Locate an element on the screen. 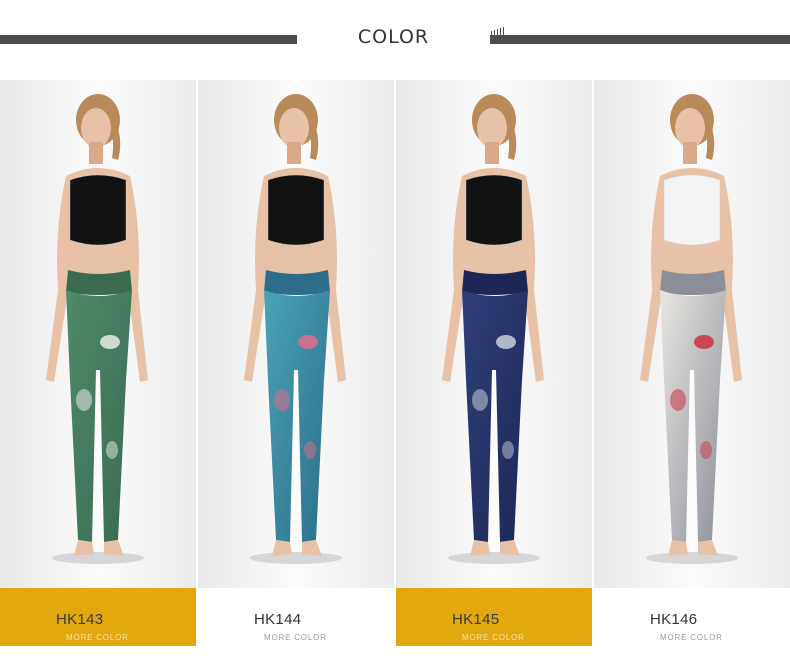  section-header: COLOR is located at coordinates (395, 40).